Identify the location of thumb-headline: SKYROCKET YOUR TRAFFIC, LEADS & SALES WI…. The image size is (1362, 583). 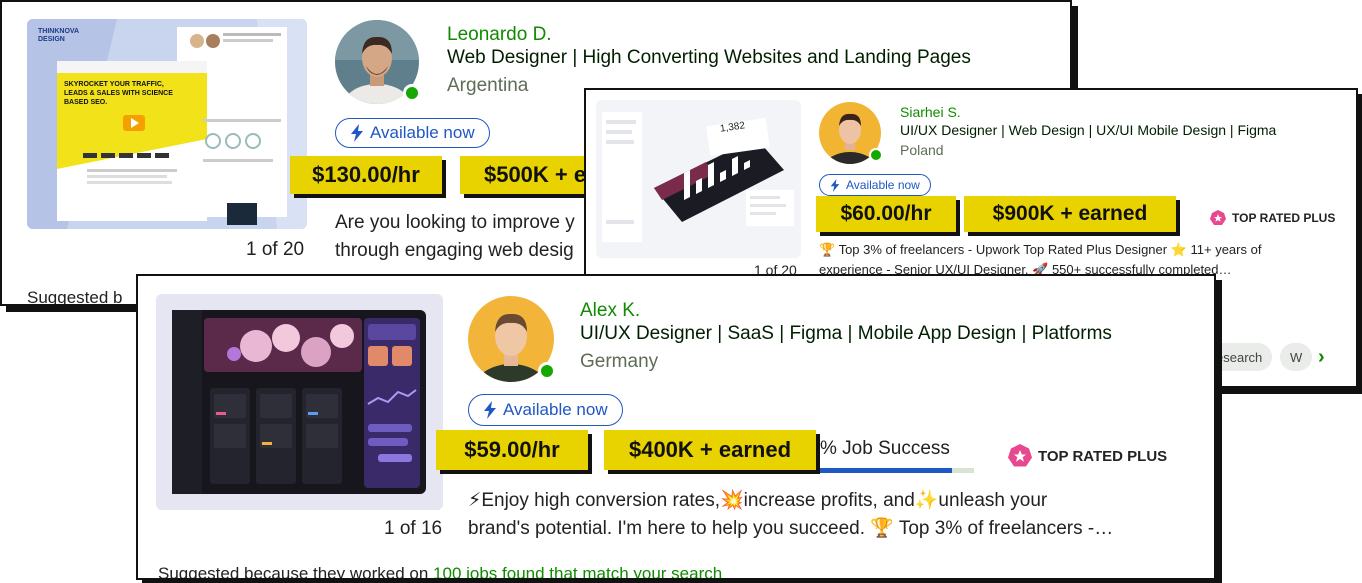
(118, 93).